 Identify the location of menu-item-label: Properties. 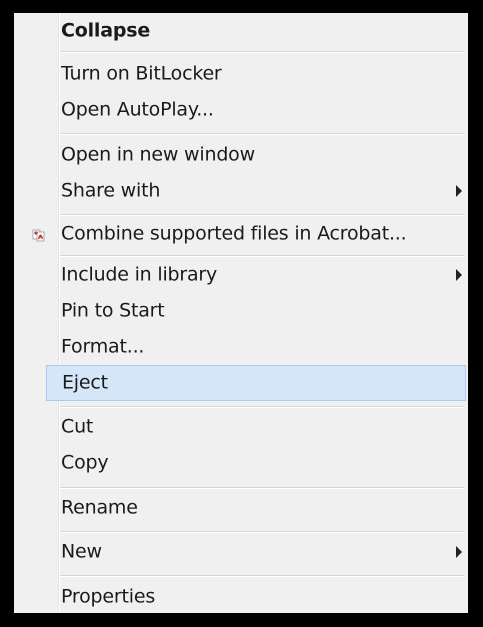
(108, 596).